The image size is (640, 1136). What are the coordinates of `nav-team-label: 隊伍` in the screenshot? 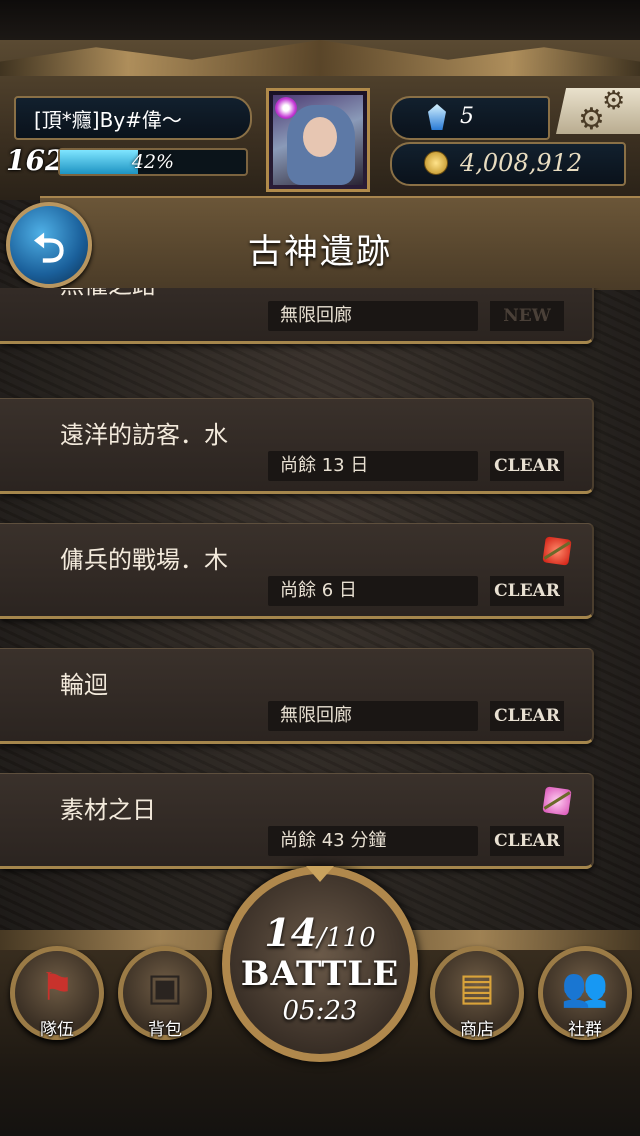 It's located at (57, 1030).